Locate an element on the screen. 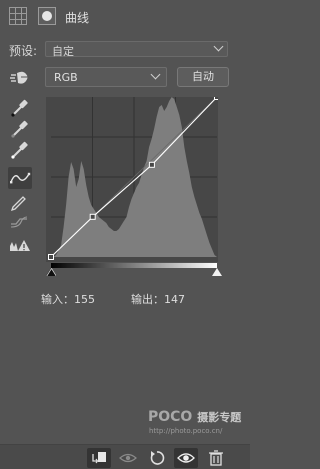 The height and width of the screenshot is (469, 320). curve-point-tool-icon is located at coordinates (20, 178).